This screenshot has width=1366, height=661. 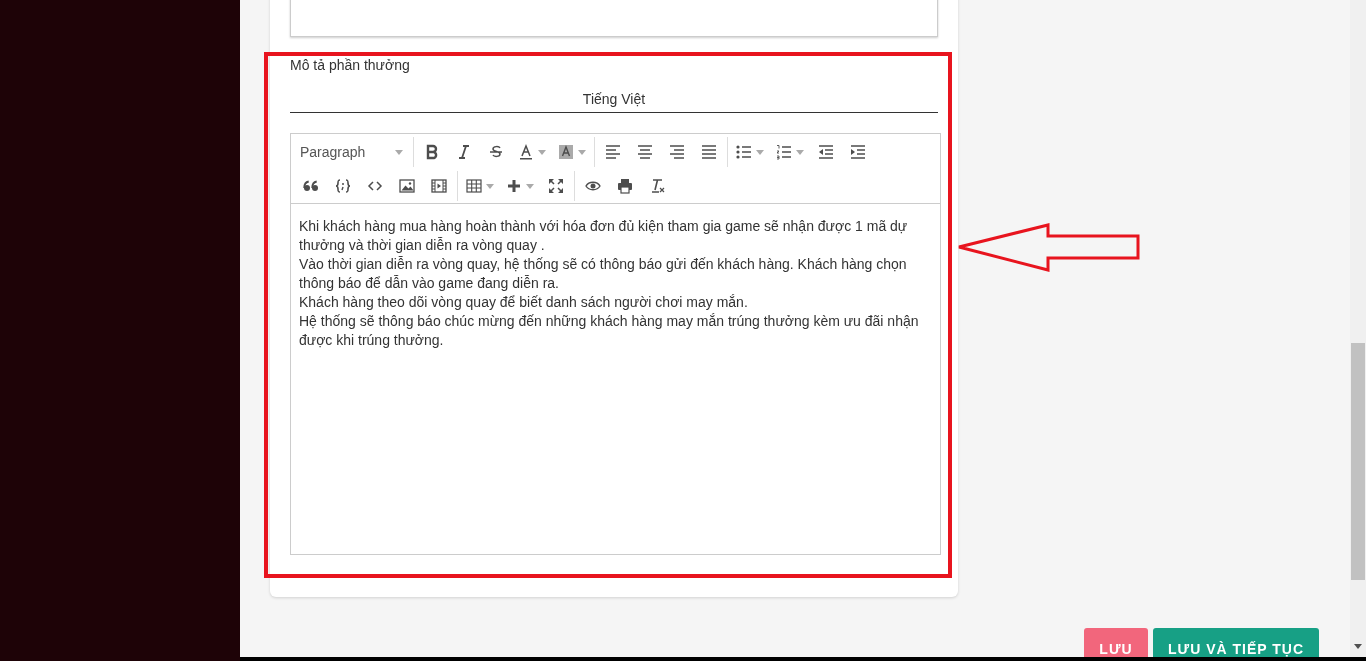 What do you see at coordinates (464, 152) in the screenshot?
I see `italic-icon` at bounding box center [464, 152].